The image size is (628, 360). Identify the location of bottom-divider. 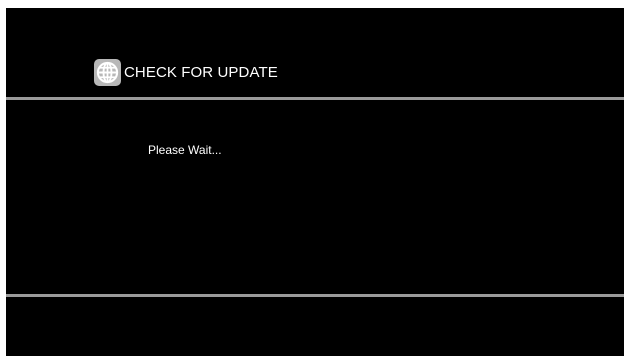
(315, 295).